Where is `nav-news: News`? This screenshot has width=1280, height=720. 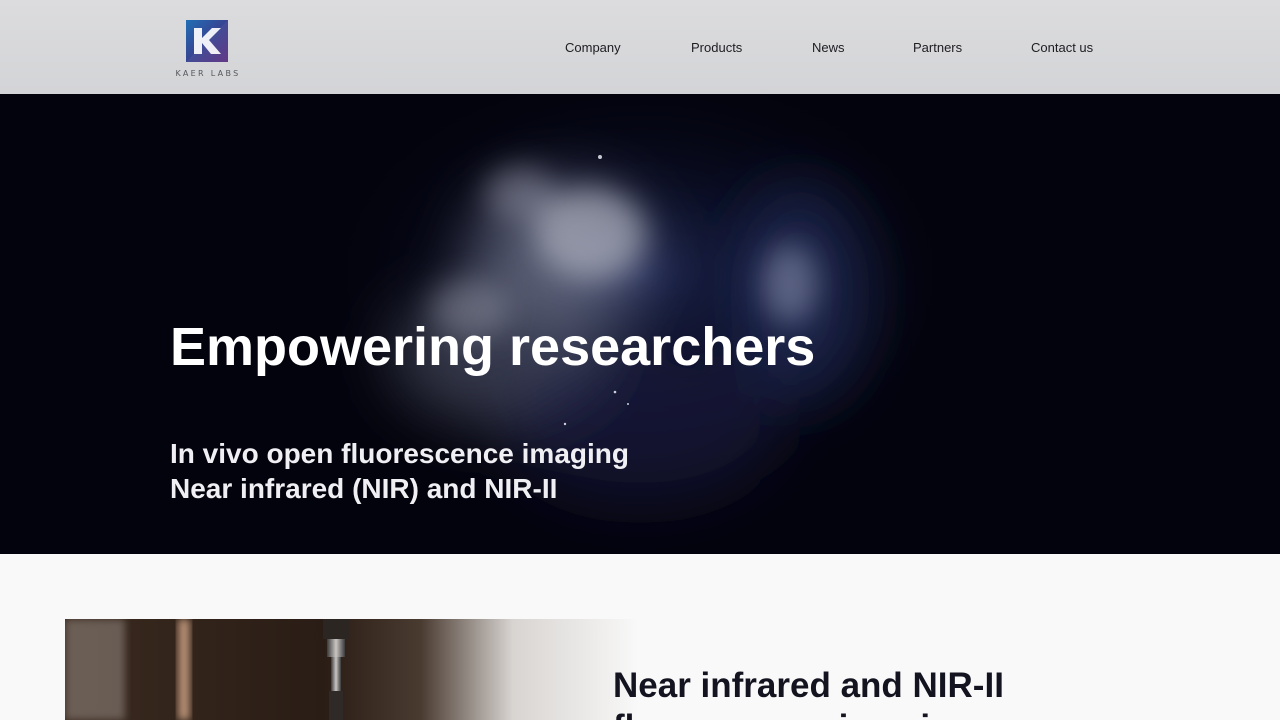
nav-news: News is located at coordinates (828, 47).